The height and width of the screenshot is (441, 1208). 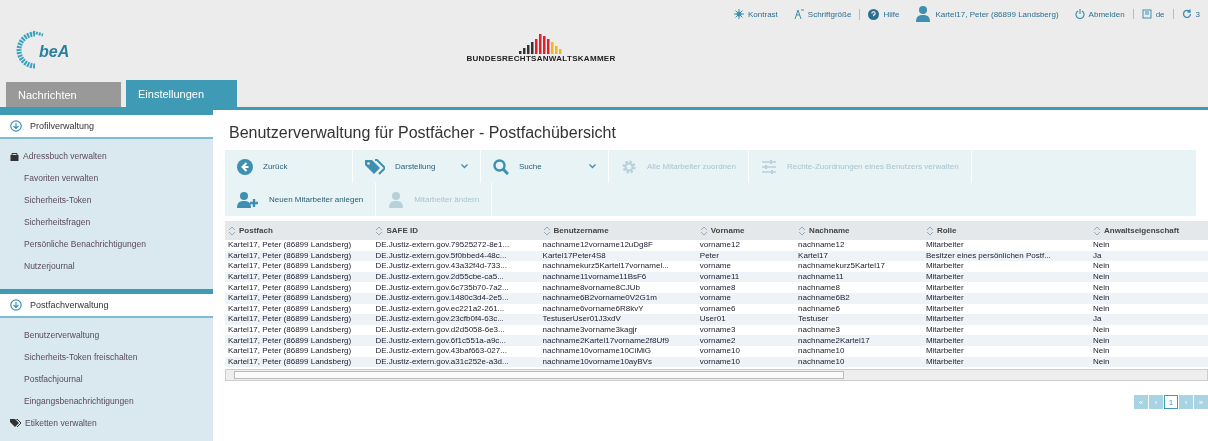 What do you see at coordinates (746, 230) in the screenshot?
I see `column-header: Vorname` at bounding box center [746, 230].